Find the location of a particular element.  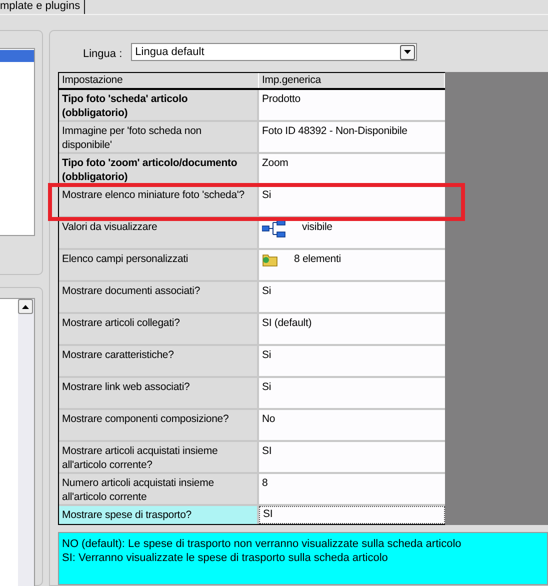

scroll-up-button is located at coordinates (25, 306).